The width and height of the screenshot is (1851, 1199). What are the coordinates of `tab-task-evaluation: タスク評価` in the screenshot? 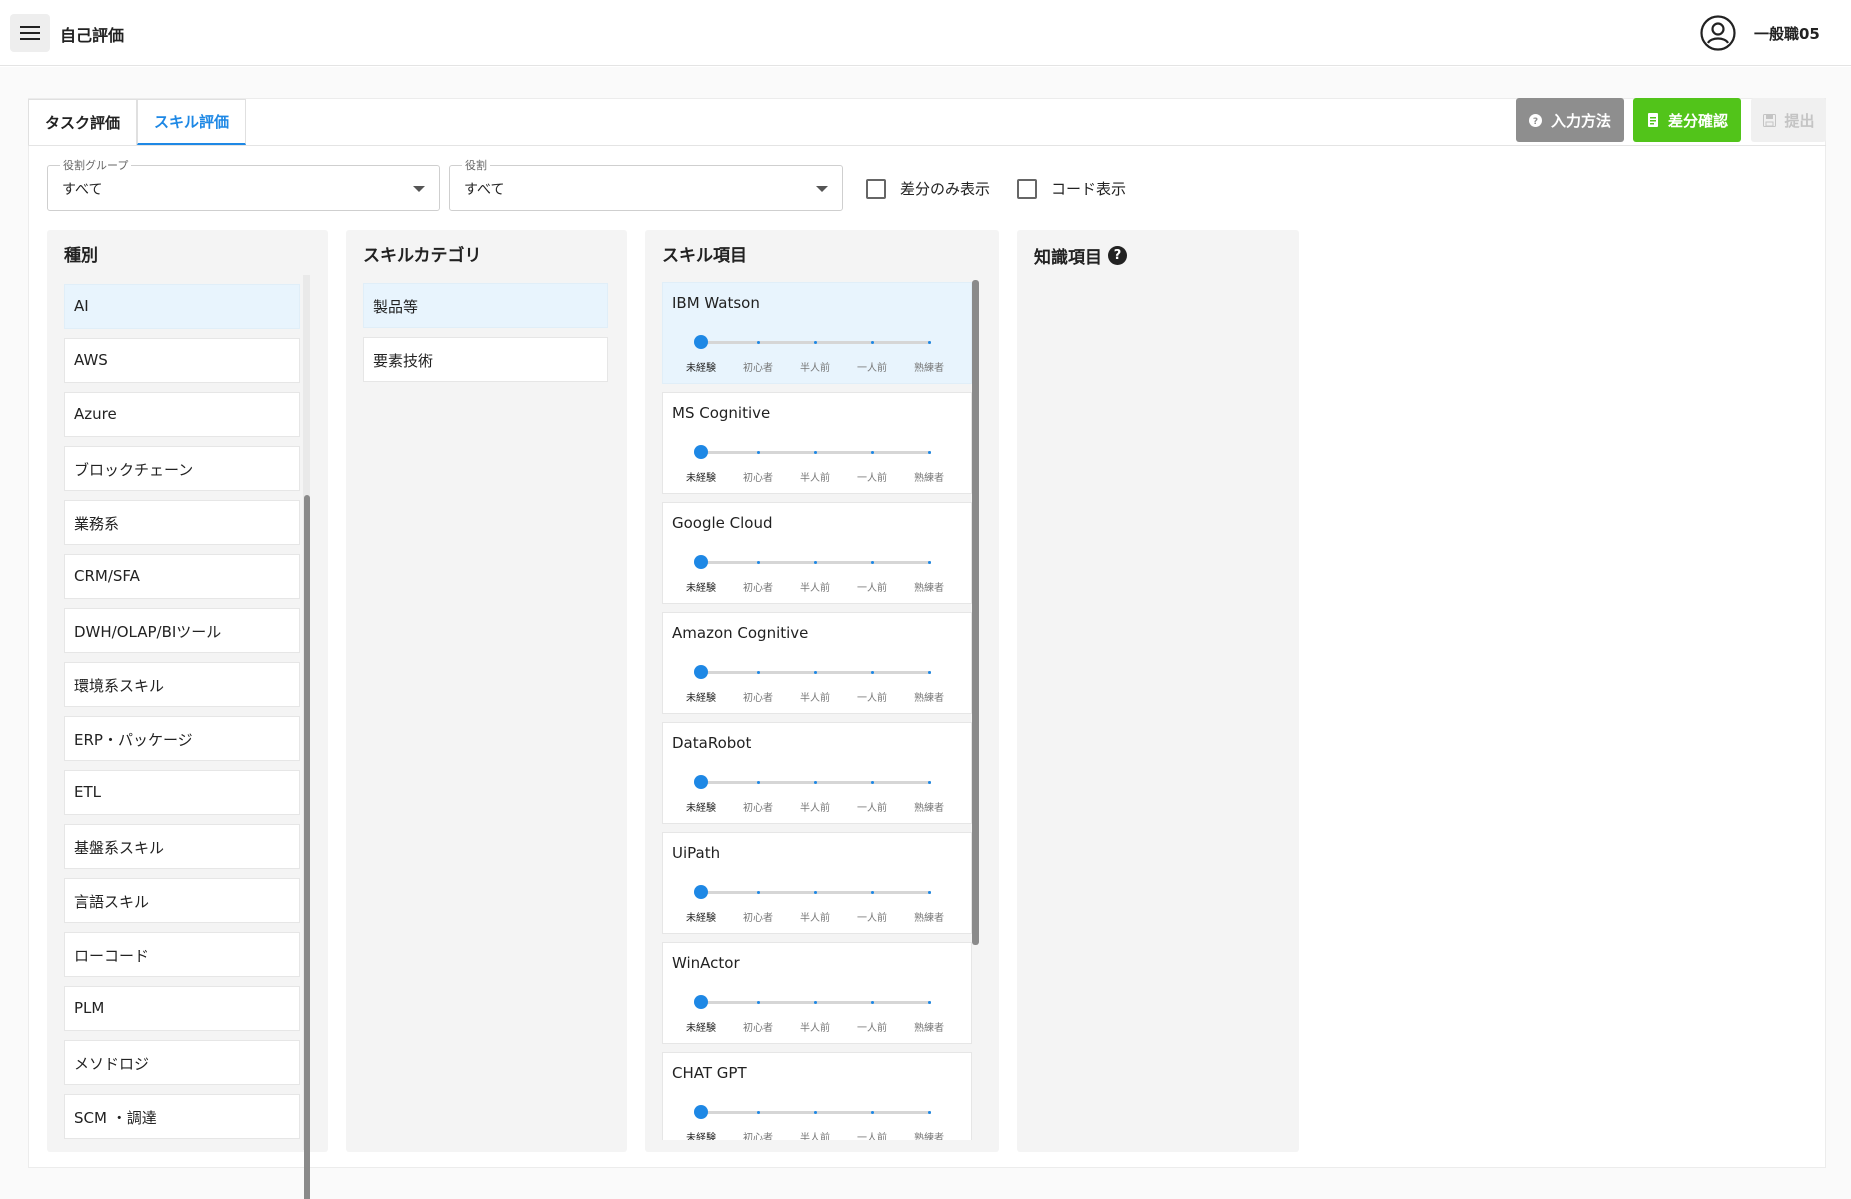 It's located at (83, 122).